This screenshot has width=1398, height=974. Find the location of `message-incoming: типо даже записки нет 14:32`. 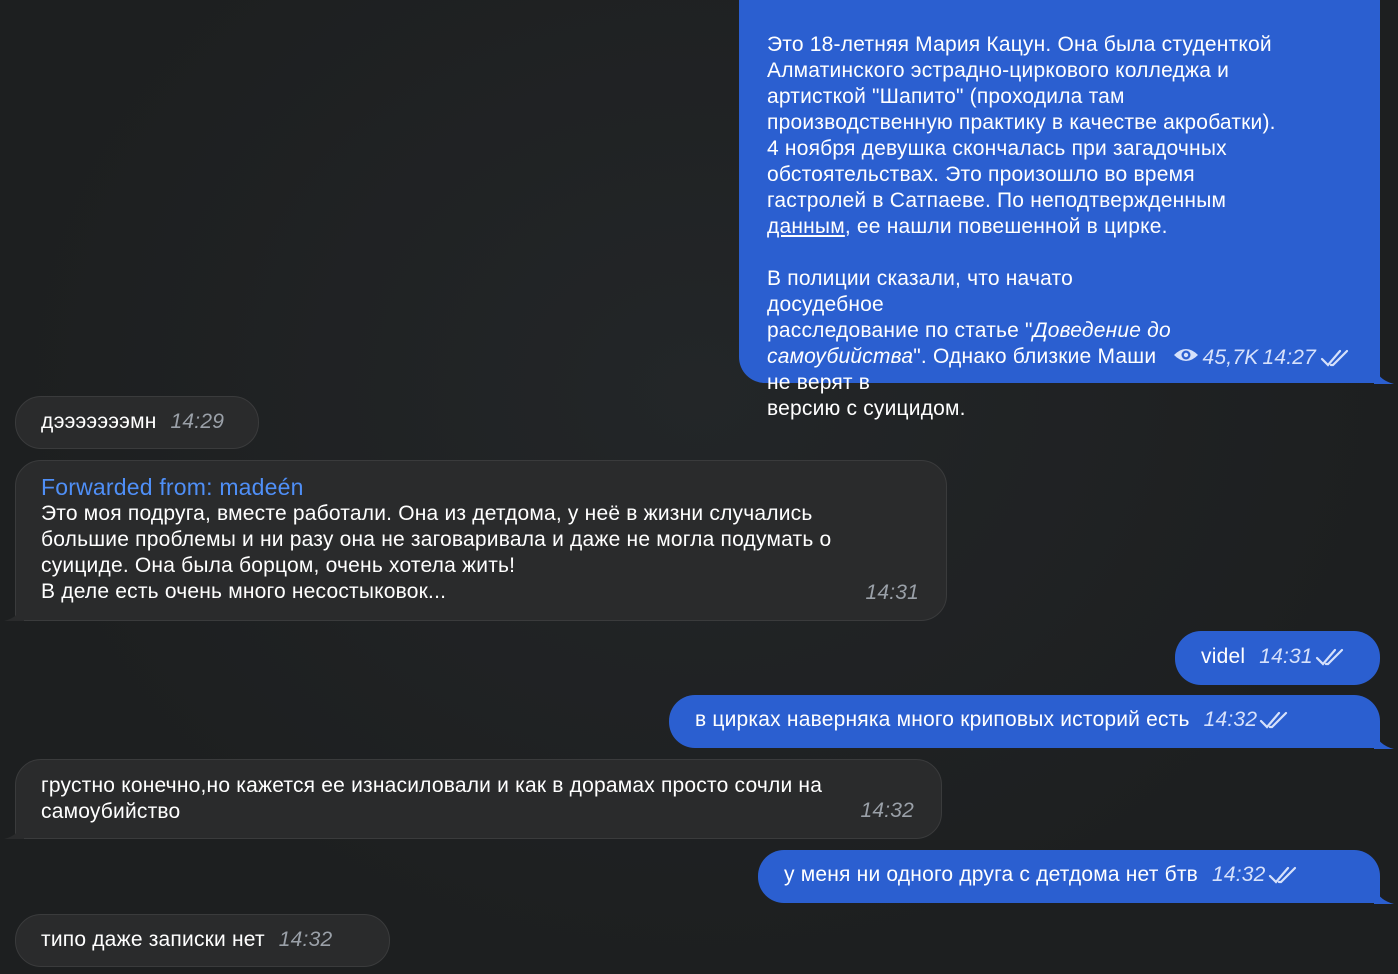

message-incoming: типо даже записки нет 14:32 is located at coordinates (202, 940).